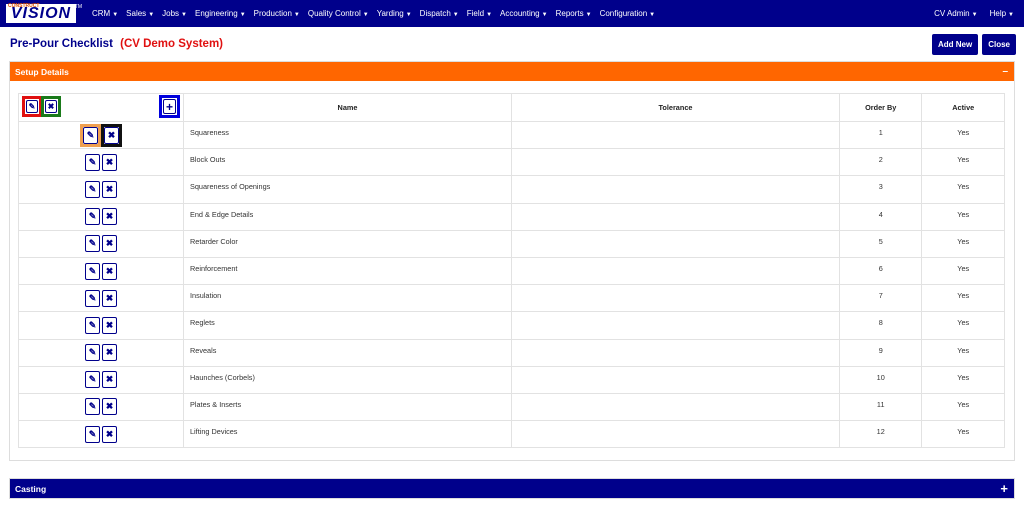 This screenshot has width=1024, height=506. What do you see at coordinates (1005, 71) in the screenshot?
I see `collapse-icon: –` at bounding box center [1005, 71].